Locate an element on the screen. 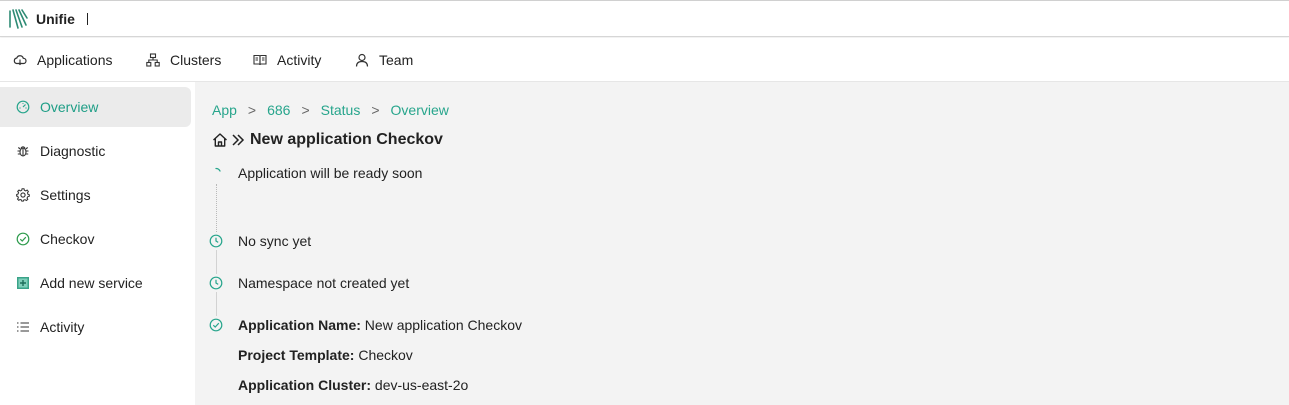 This screenshot has width=1289, height=405. sidebar-item-diagnostic: Diagnostic is located at coordinates (95, 151).